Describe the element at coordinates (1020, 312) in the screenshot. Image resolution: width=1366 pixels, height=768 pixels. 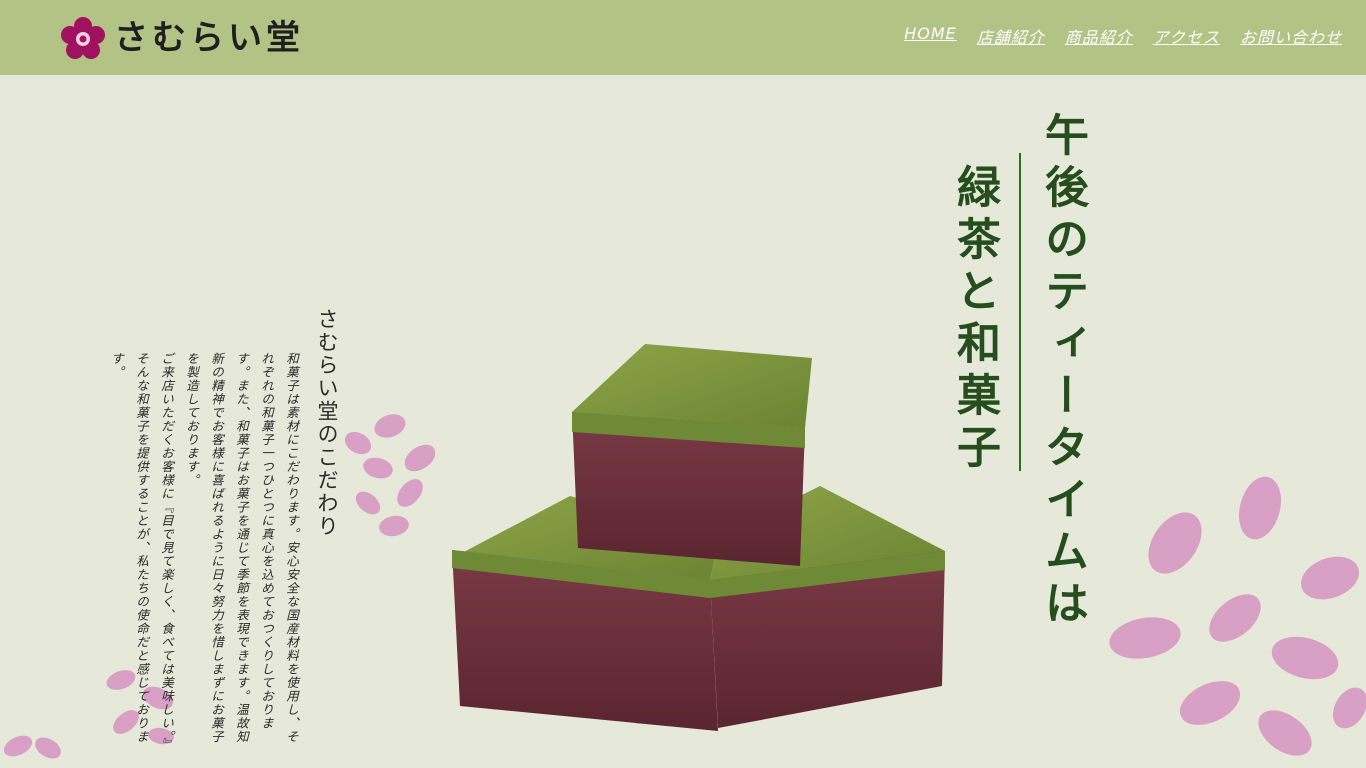
I see `headline-divider` at that location.